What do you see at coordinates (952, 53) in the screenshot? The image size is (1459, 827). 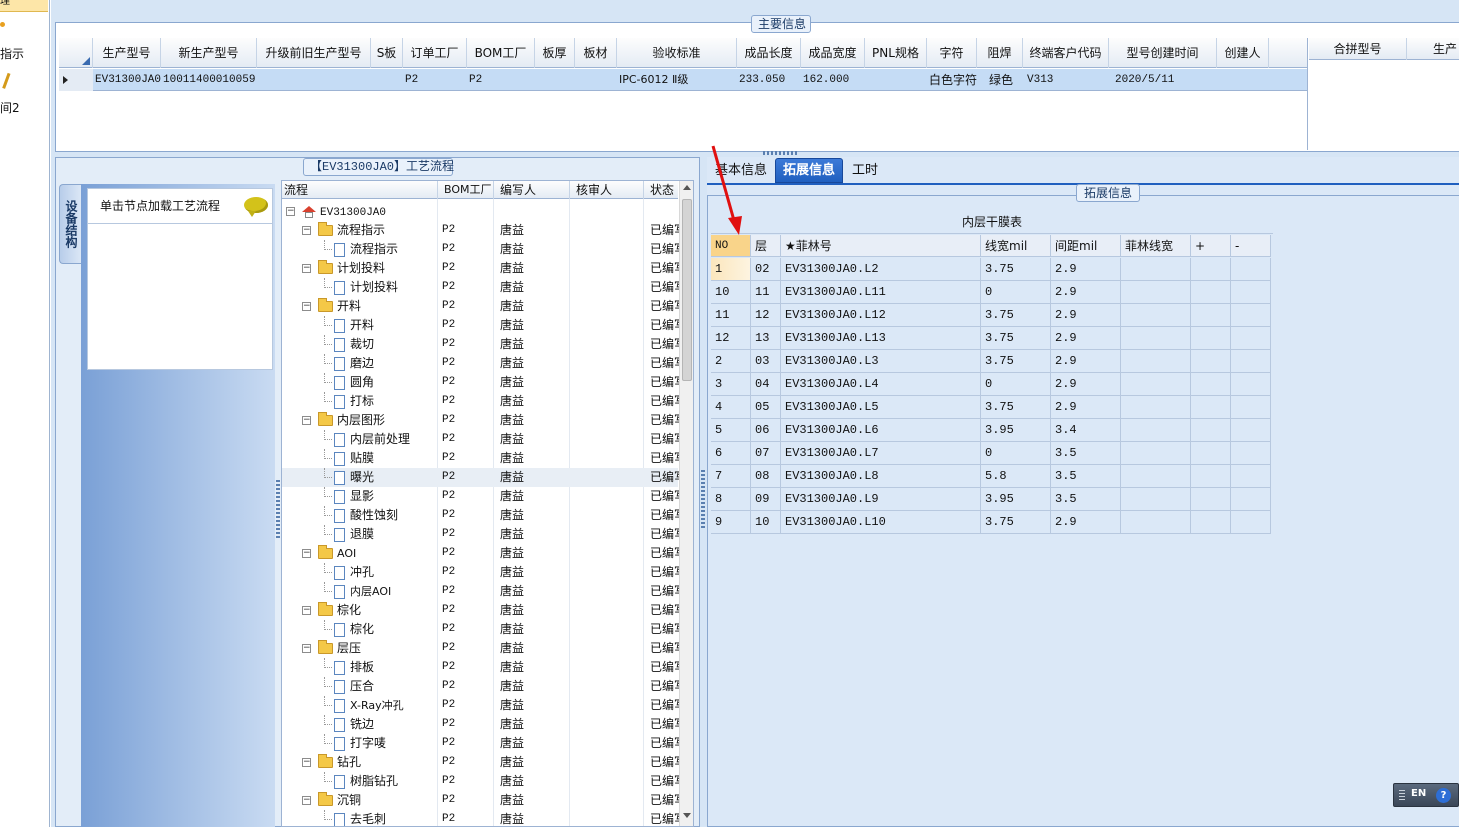 I see `col-header-char: 字符` at bounding box center [952, 53].